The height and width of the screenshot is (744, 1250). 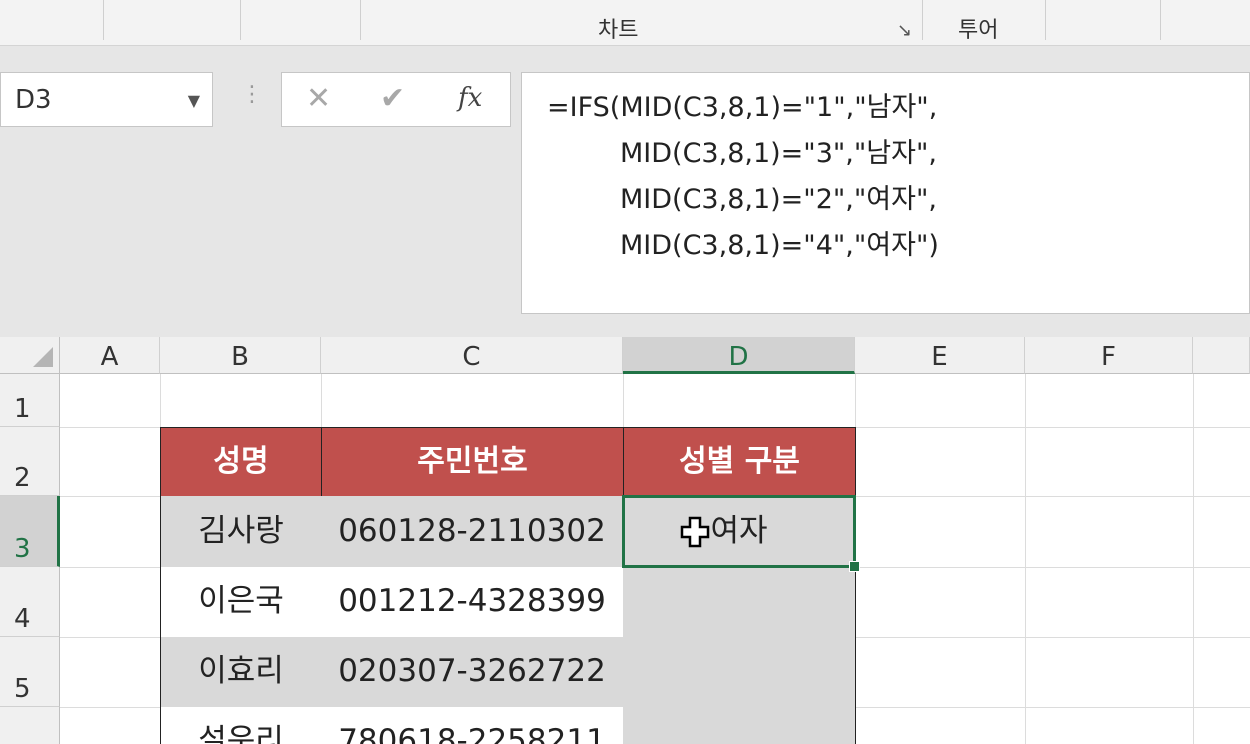 What do you see at coordinates (241, 462) in the screenshot?
I see `table-header-name: 성명` at bounding box center [241, 462].